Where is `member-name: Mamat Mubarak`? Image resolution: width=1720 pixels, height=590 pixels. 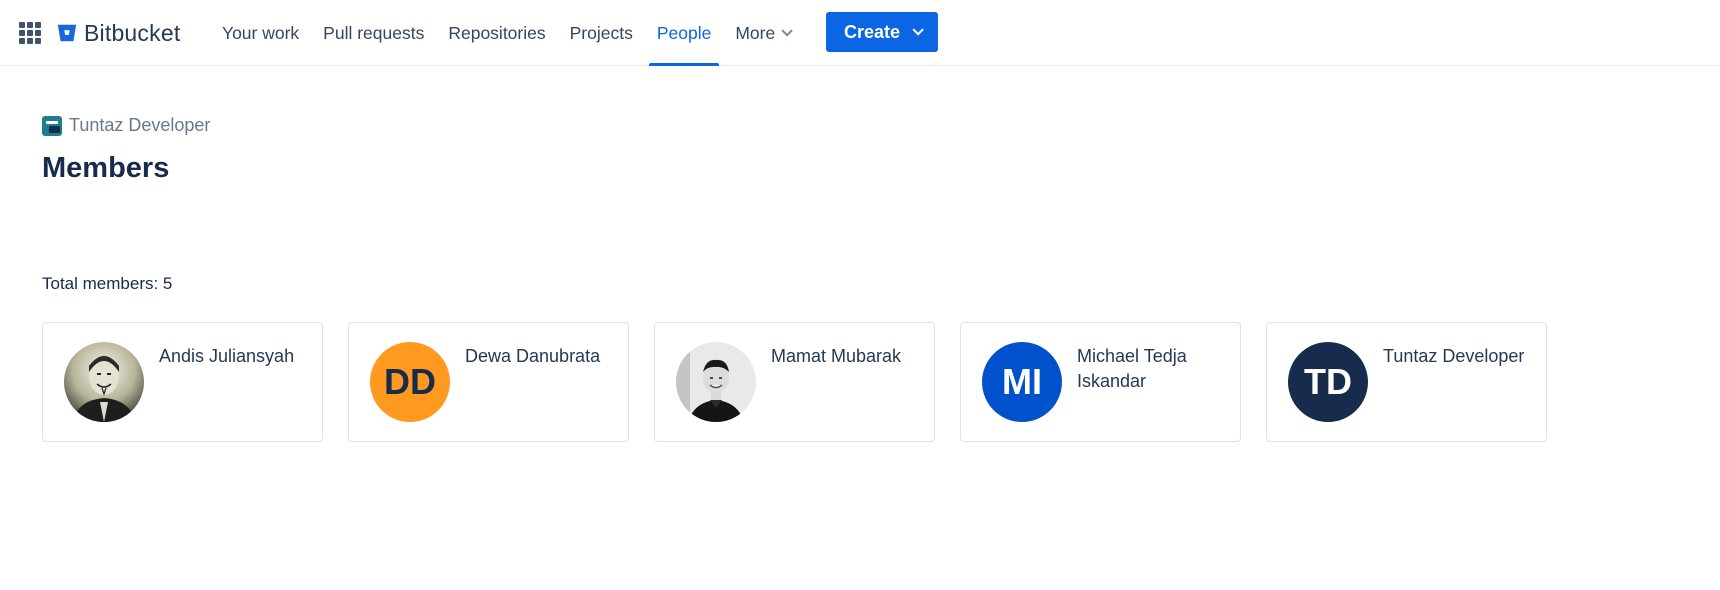
member-name: Mamat Mubarak is located at coordinates (836, 356).